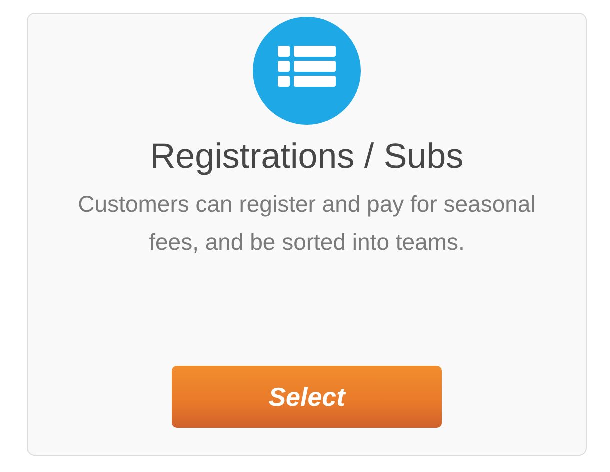 The image size is (610, 472). I want to click on card-title: Registrations / Subs, so click(307, 157).